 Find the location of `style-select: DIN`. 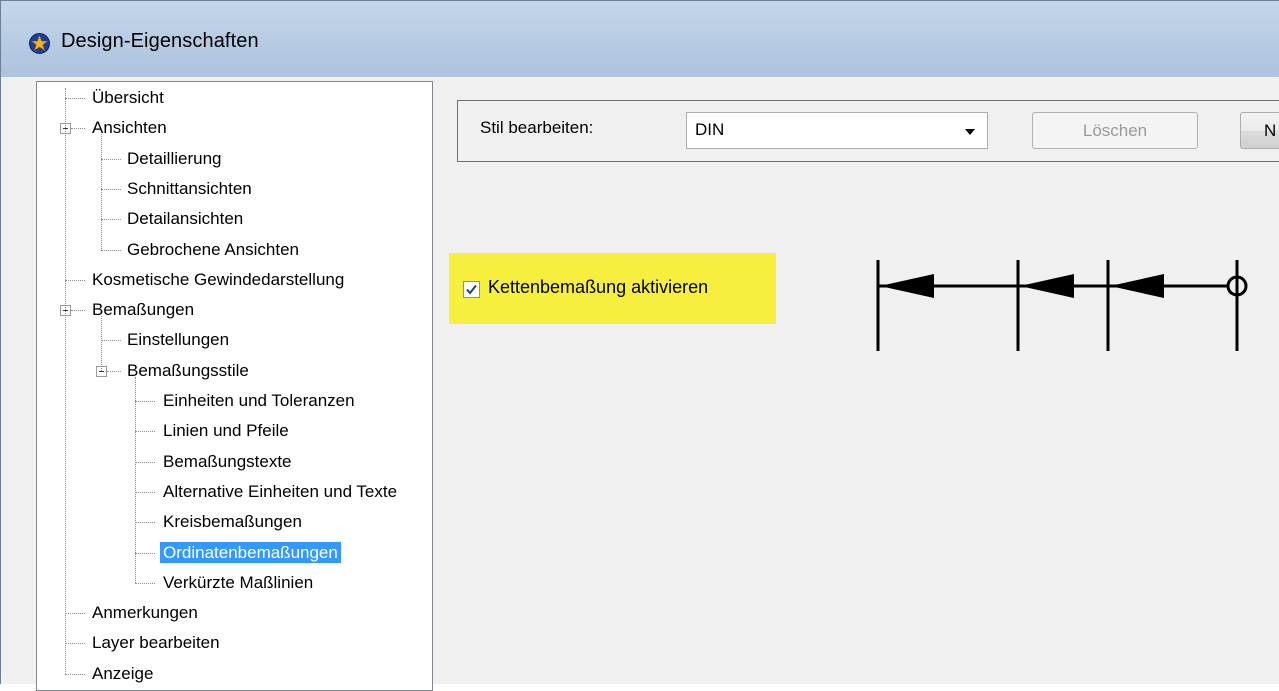

style-select: DIN is located at coordinates (837, 130).